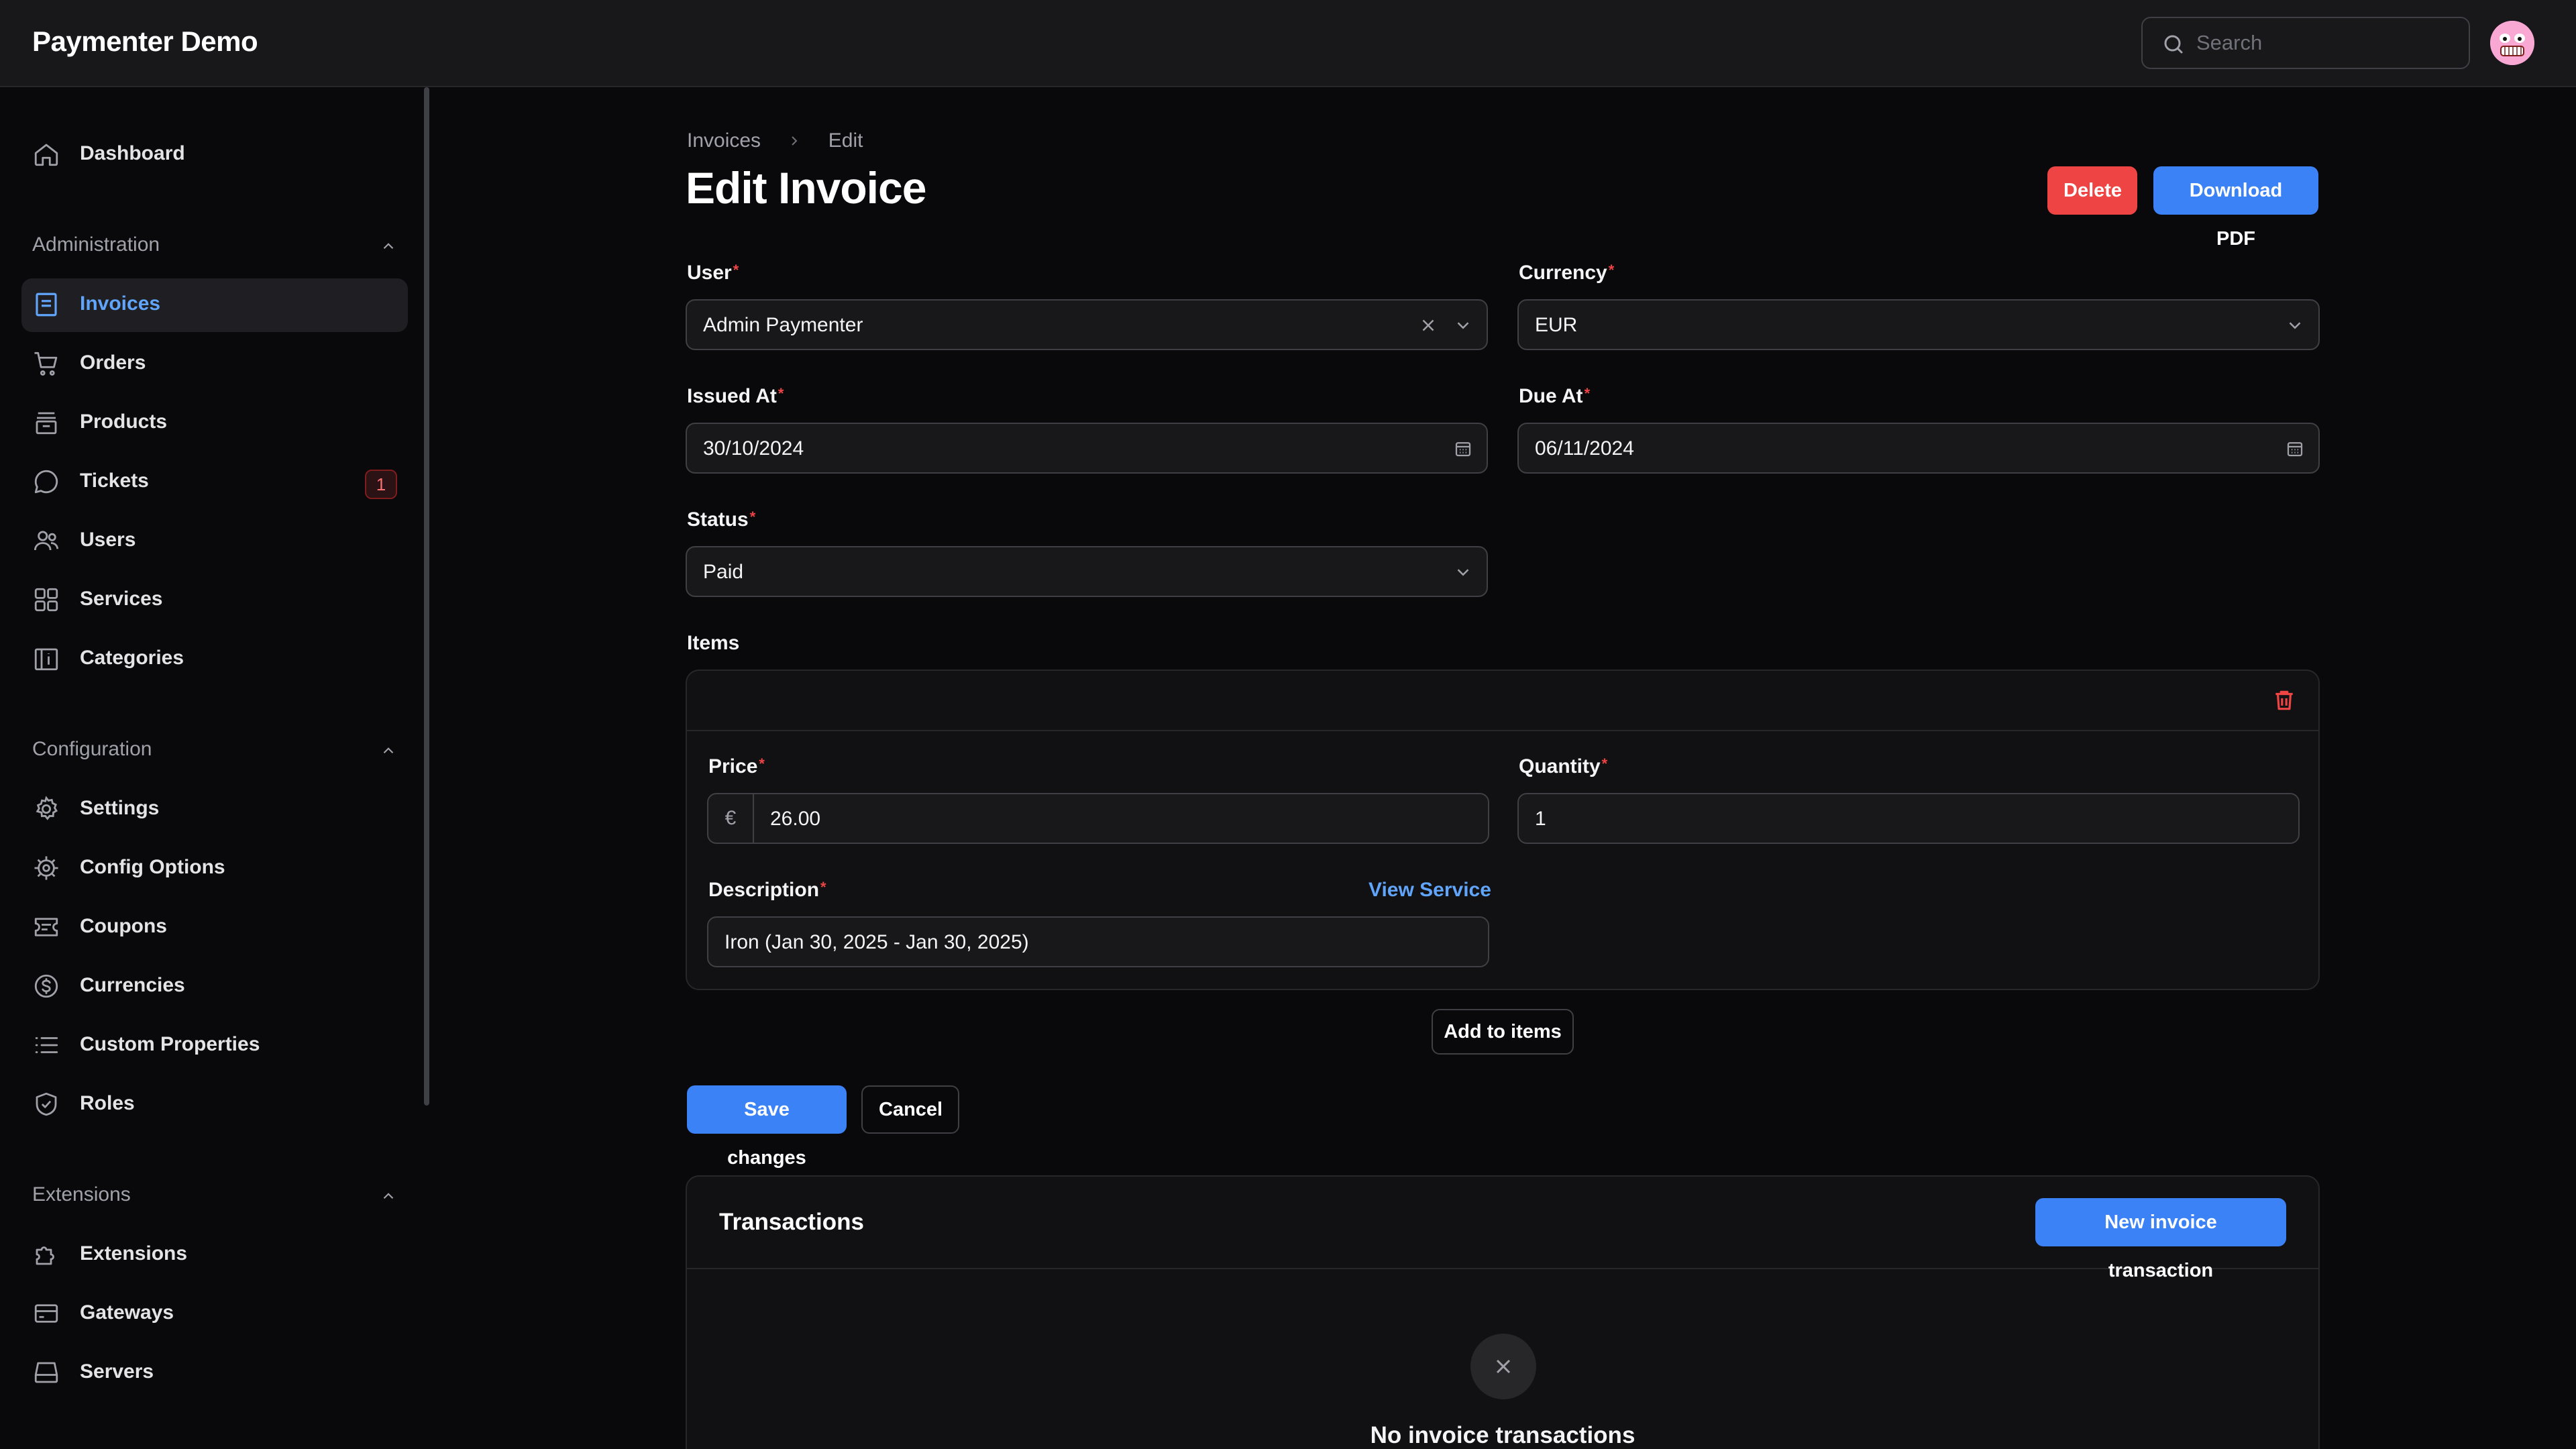 The height and width of the screenshot is (1449, 2576). Describe the element at coordinates (1428, 325) in the screenshot. I see `clear-icon` at that location.